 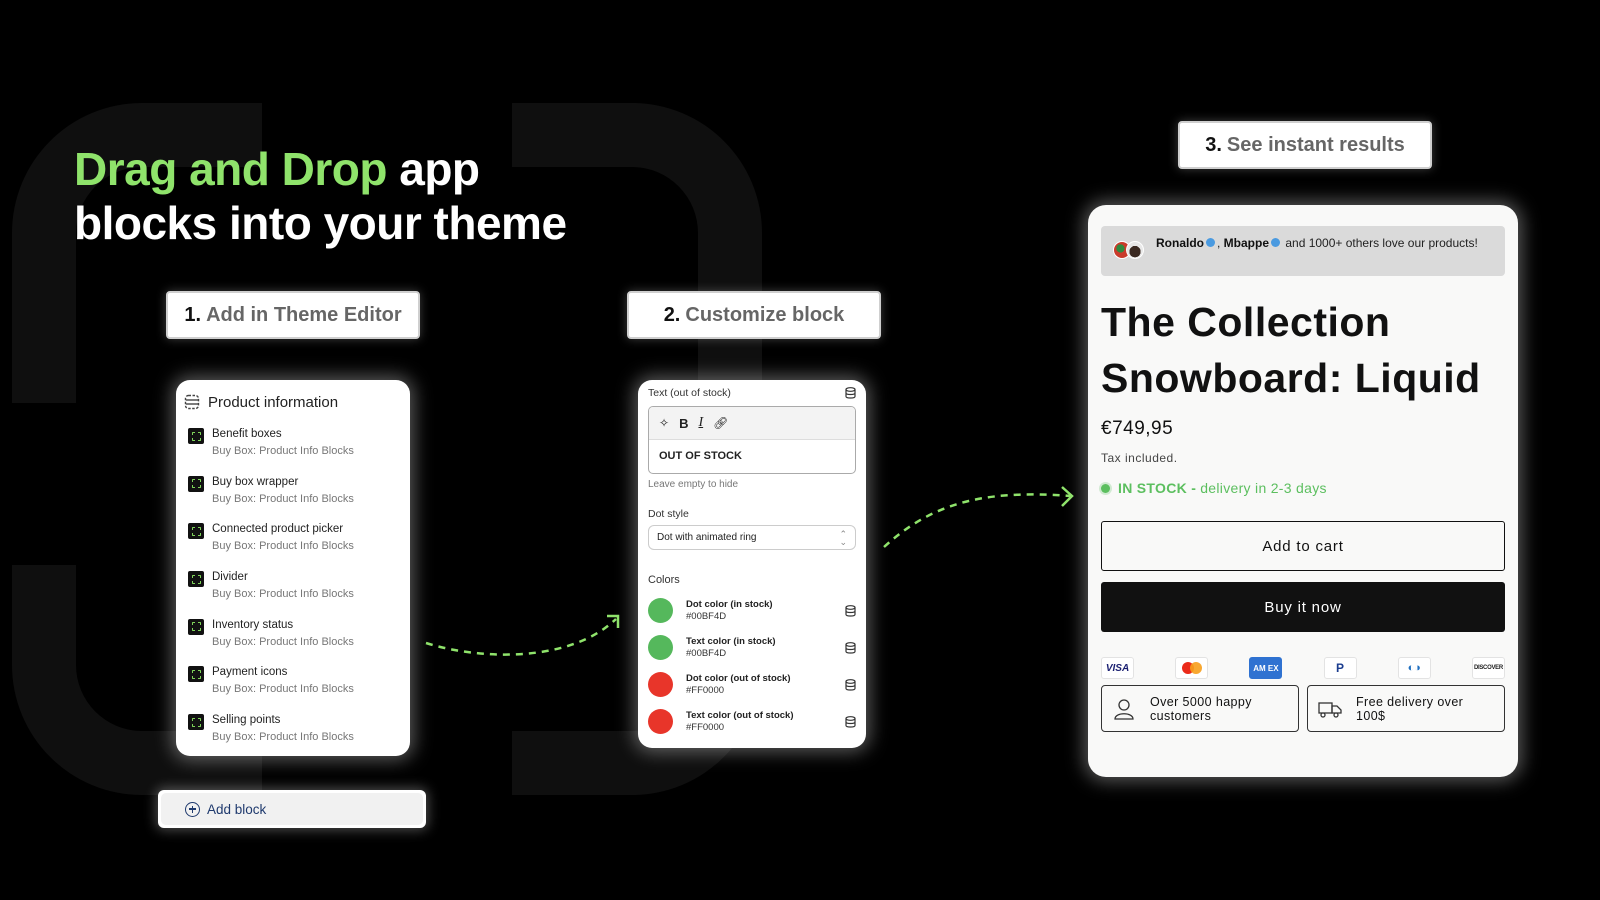 I want to click on avatar-group, so click(x=1128, y=250).